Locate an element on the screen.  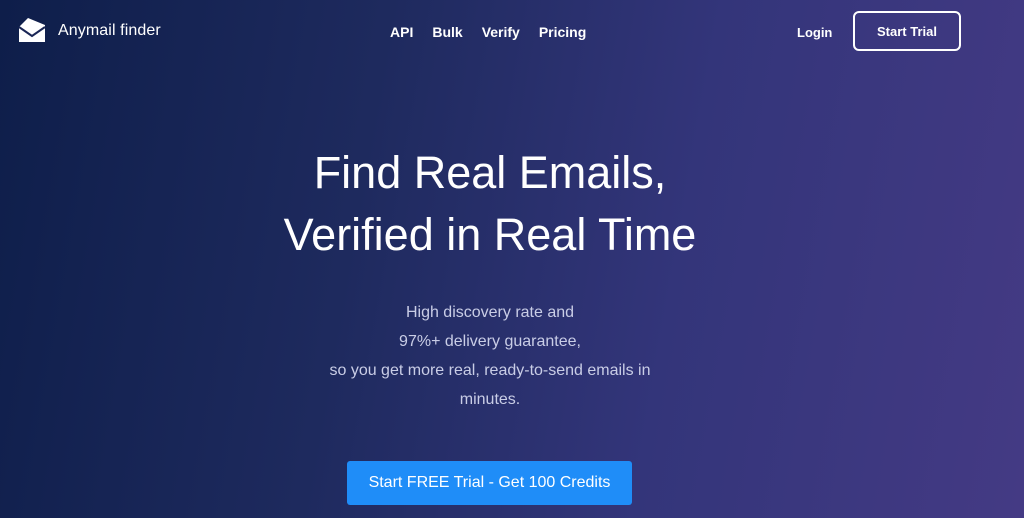
hero-subtitle-line-1: High discovery rate and is located at coordinates (490, 312).